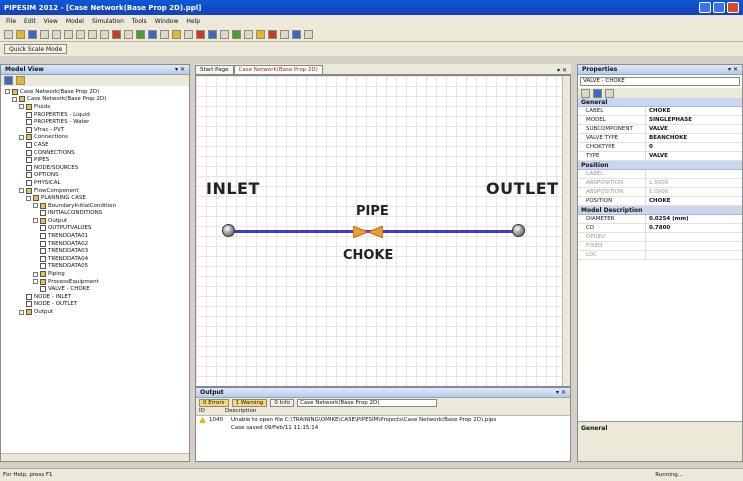  I want to click on run-icon, so click(116, 34).